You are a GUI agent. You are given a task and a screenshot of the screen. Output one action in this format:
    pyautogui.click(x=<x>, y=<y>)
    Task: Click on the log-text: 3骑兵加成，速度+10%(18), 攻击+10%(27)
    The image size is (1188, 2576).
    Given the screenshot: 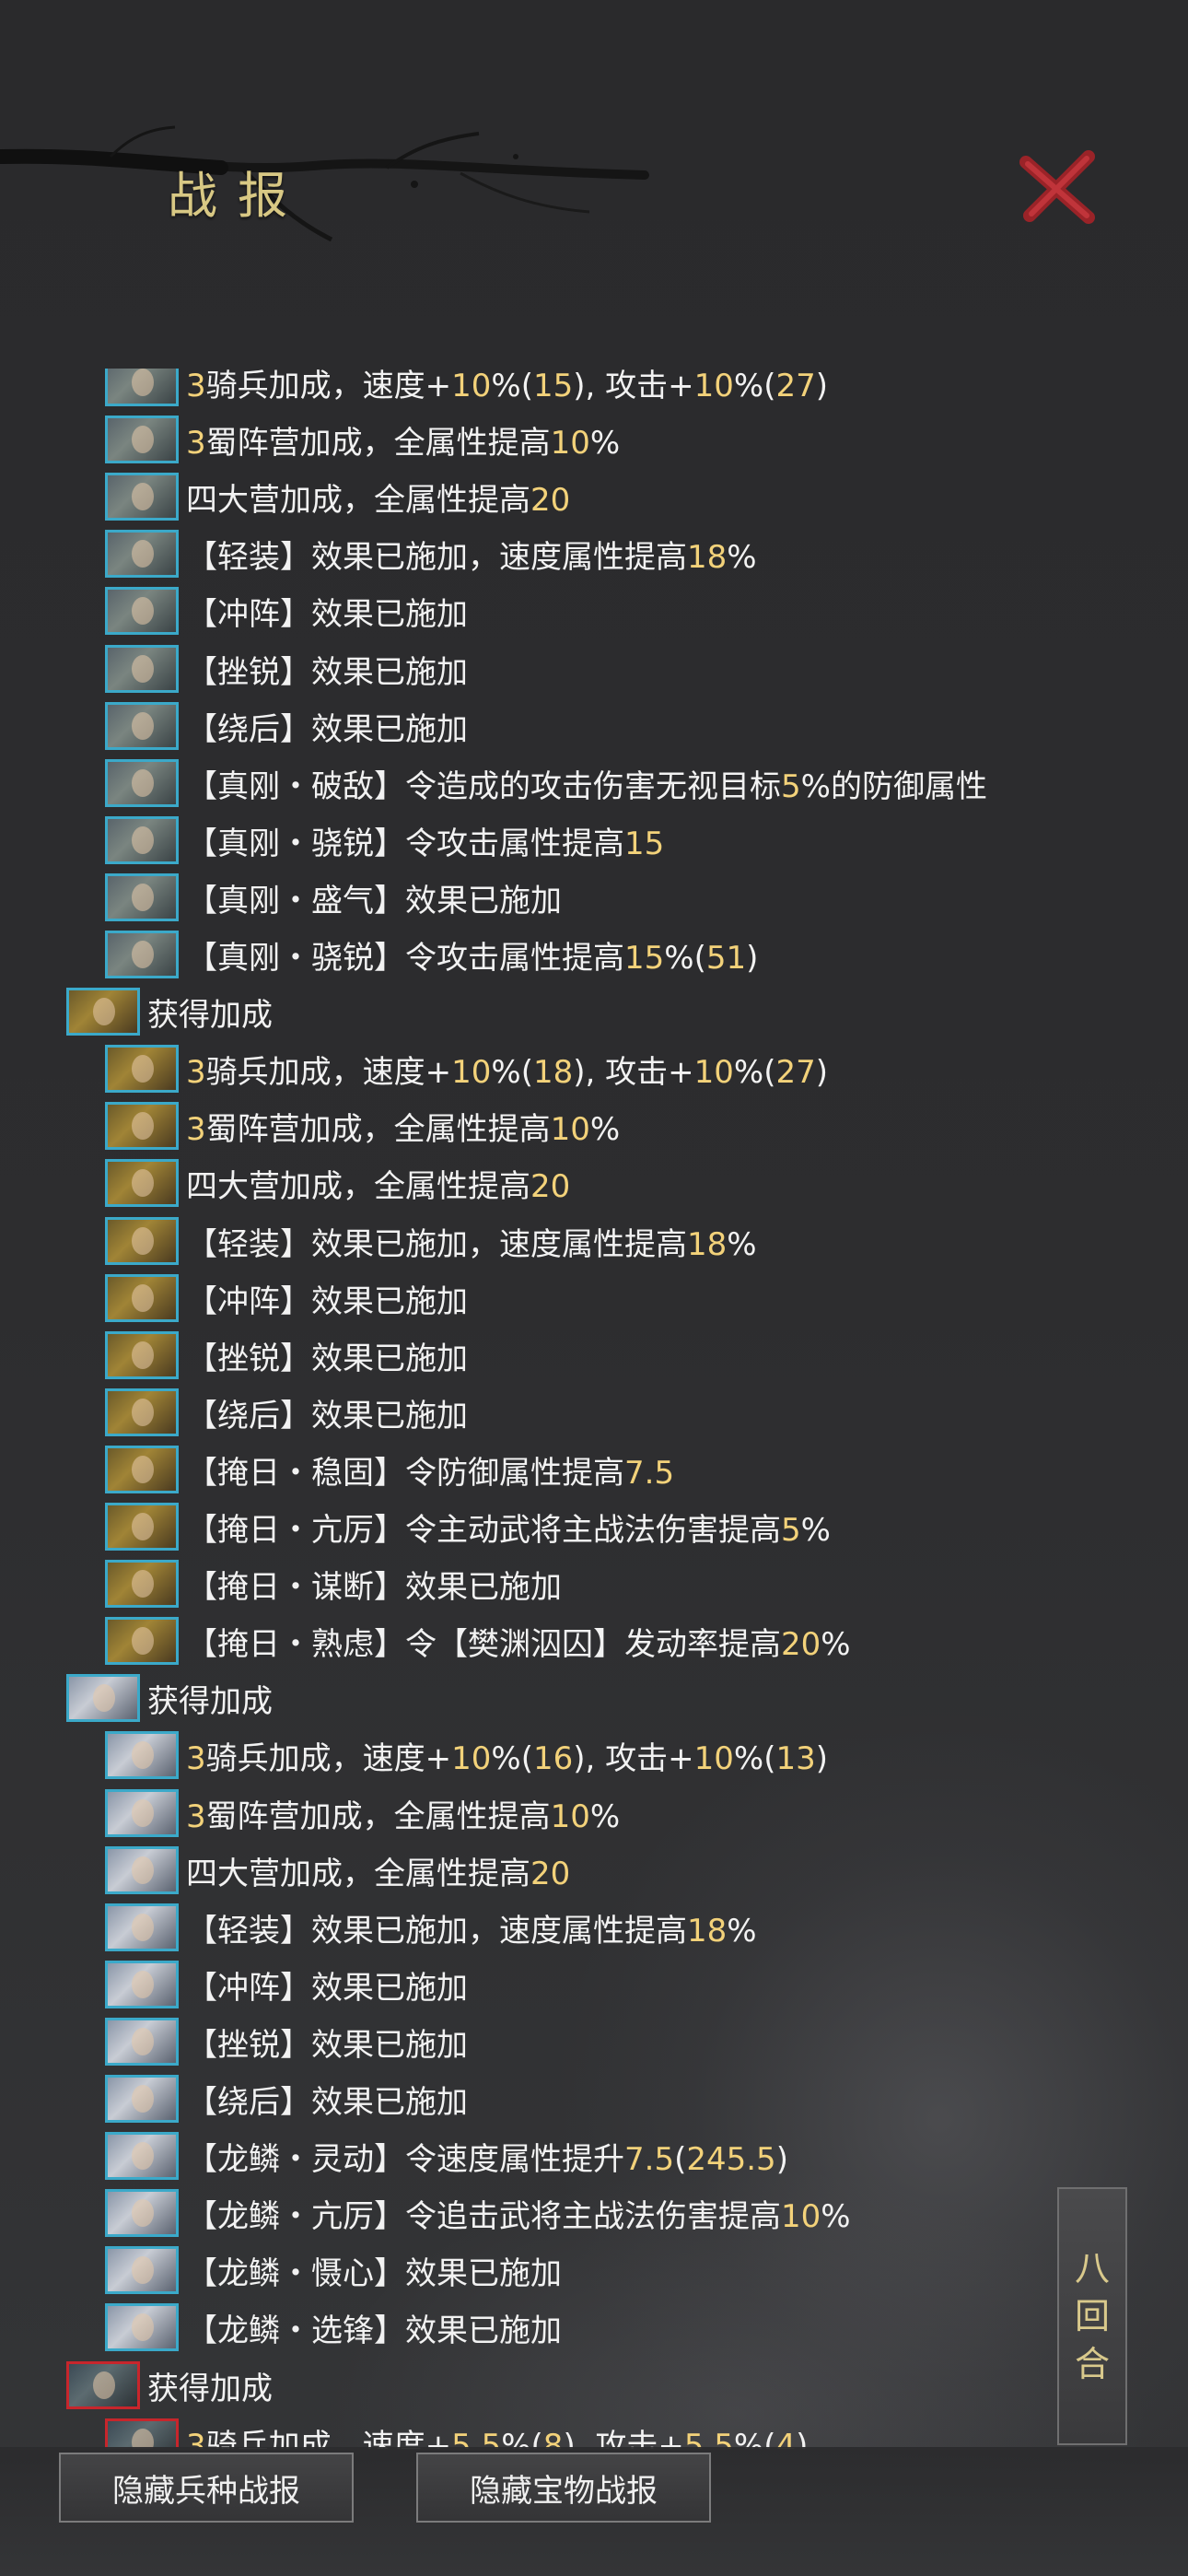 What is the action you would take?
    pyautogui.click(x=507, y=1069)
    